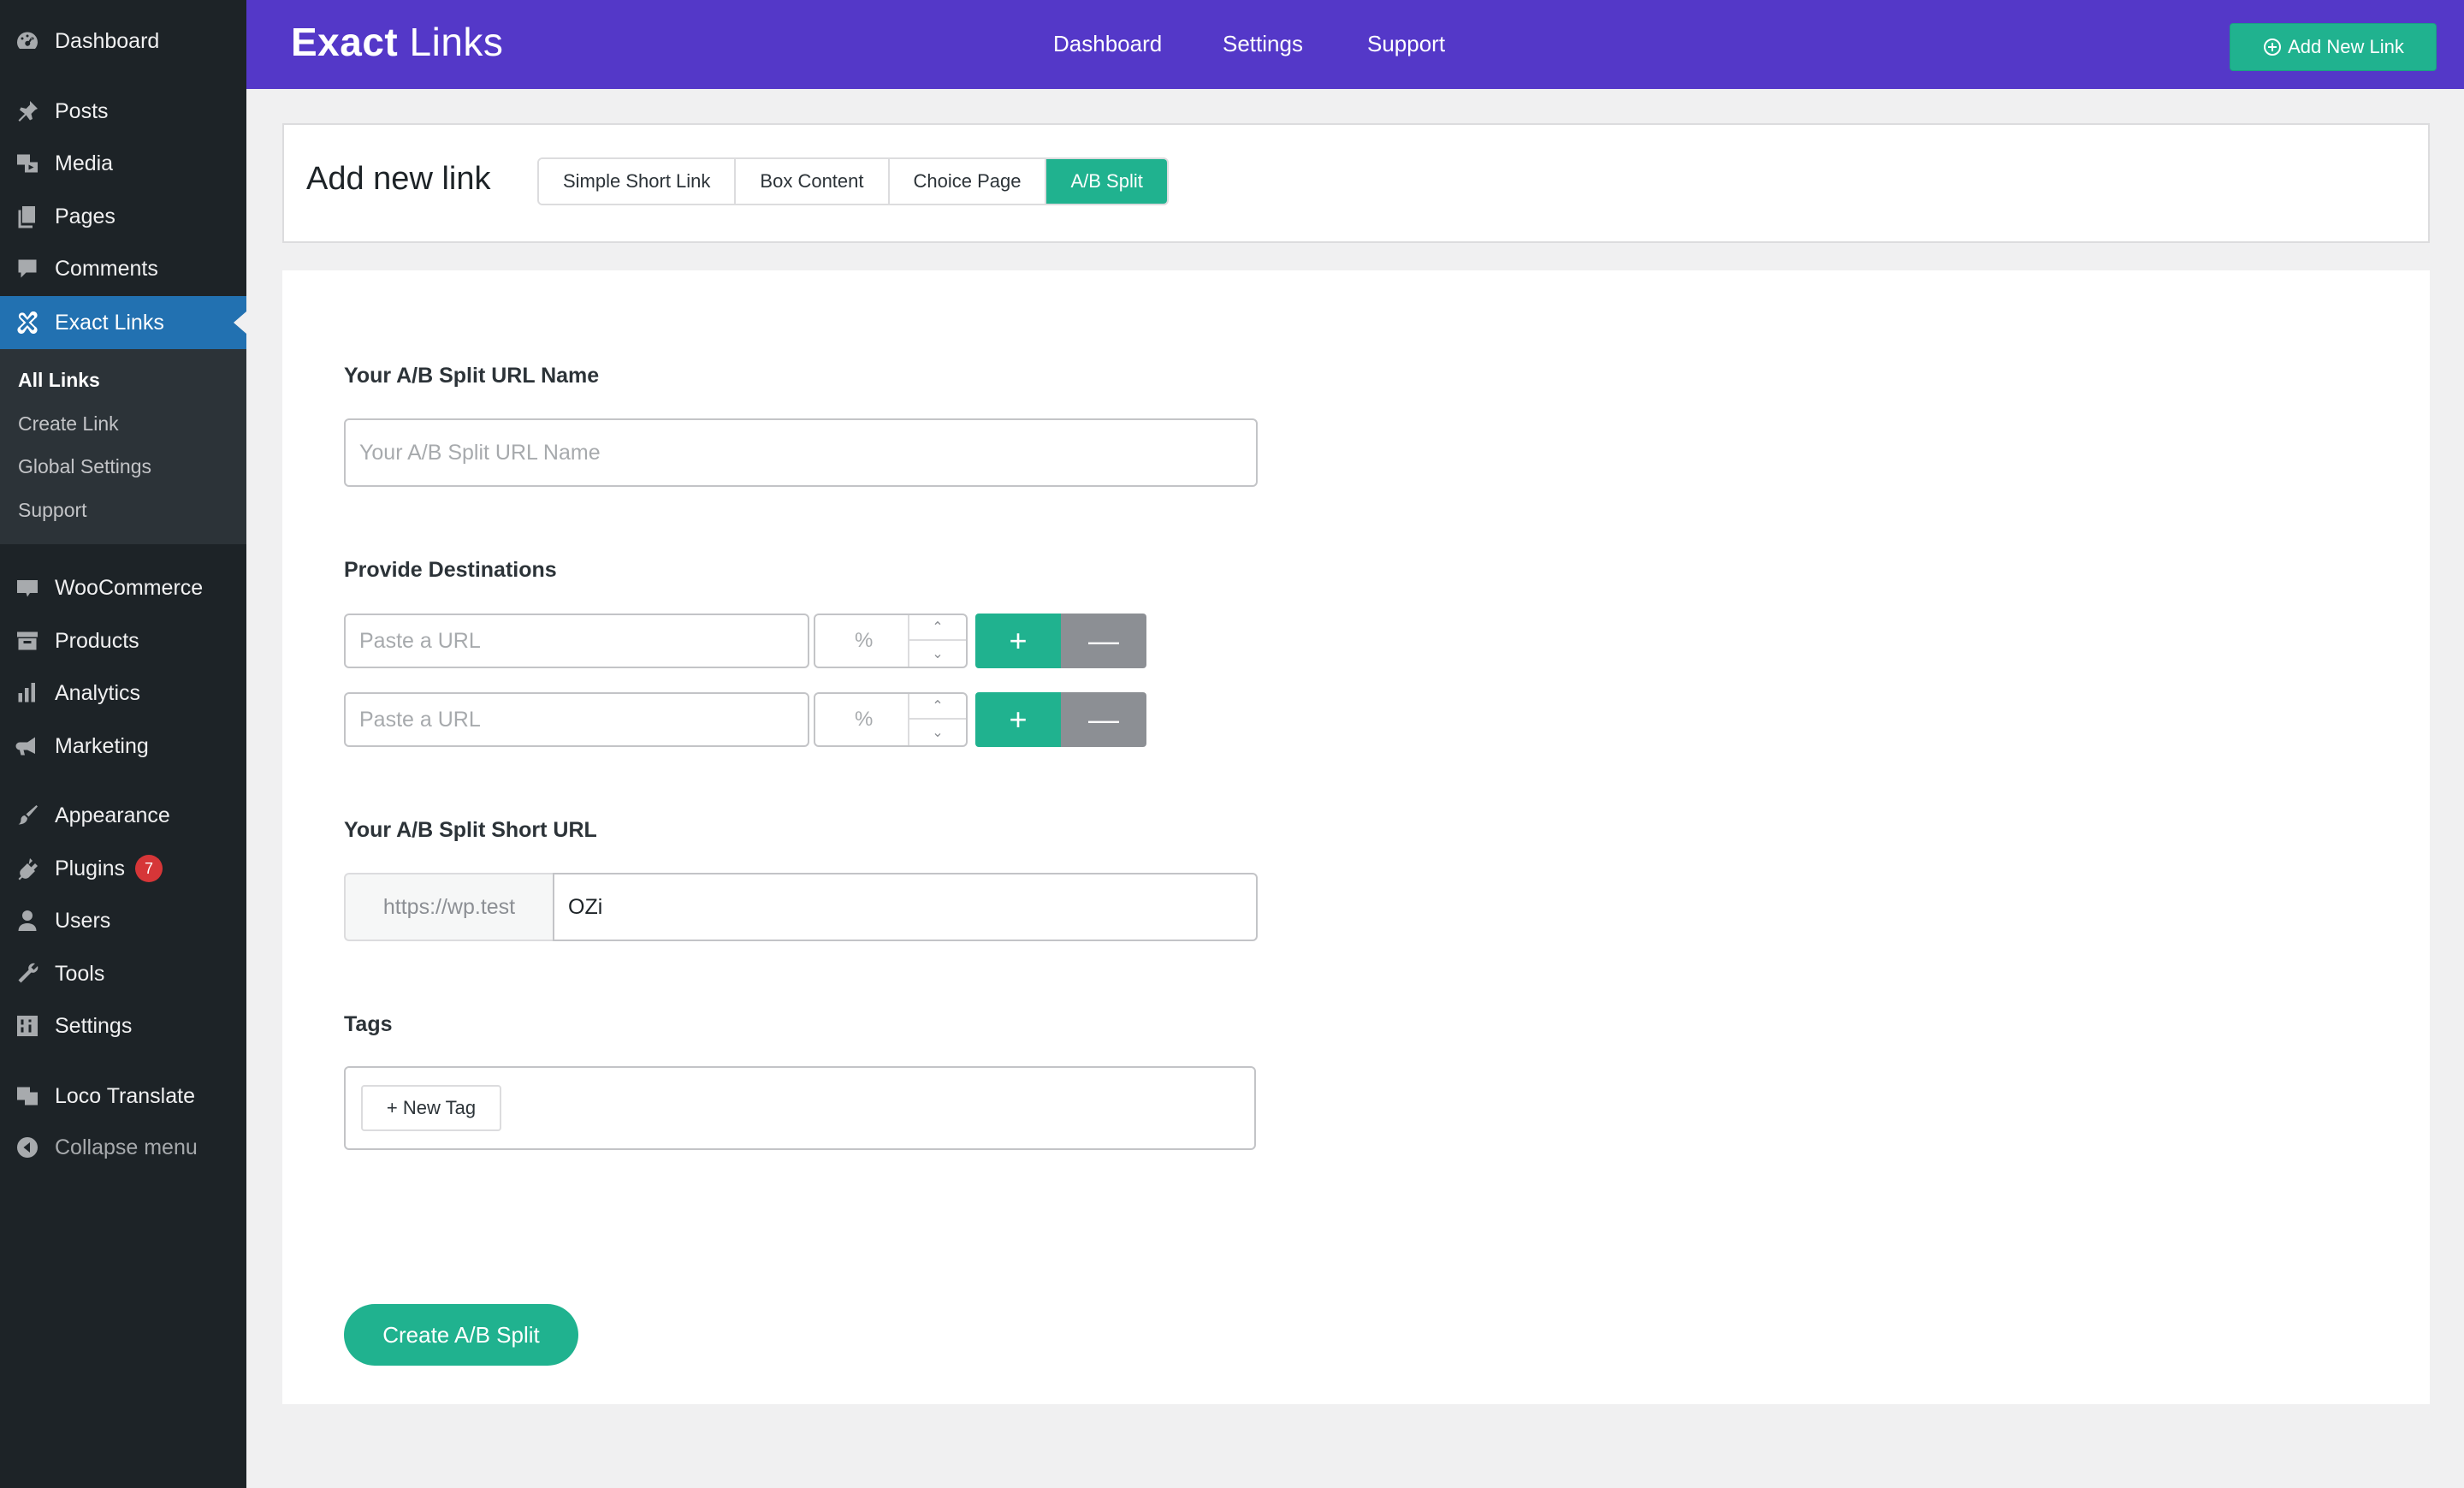  What do you see at coordinates (27, 163) in the screenshot?
I see `media-icon` at bounding box center [27, 163].